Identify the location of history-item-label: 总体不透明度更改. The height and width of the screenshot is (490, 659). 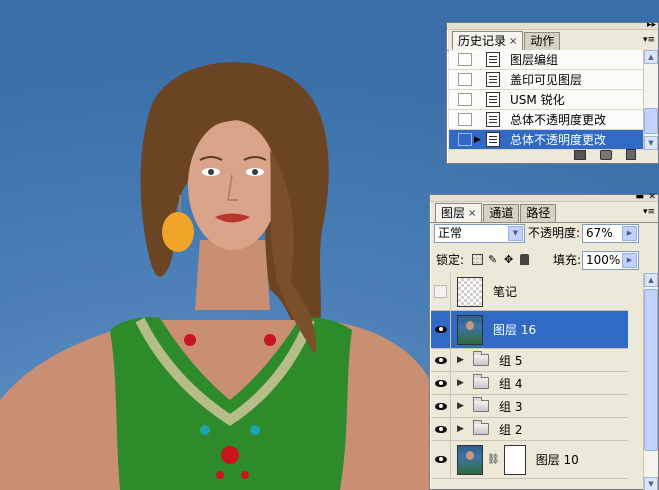
(558, 140).